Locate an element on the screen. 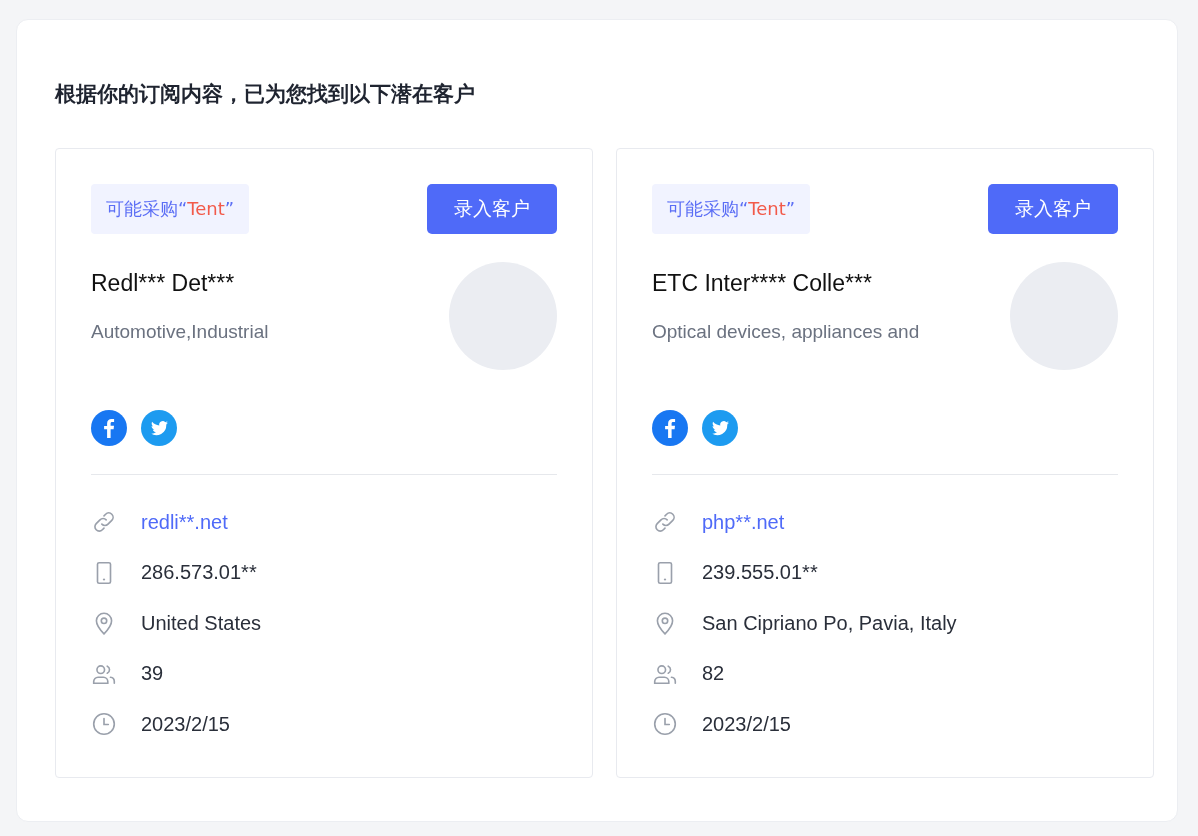 The width and height of the screenshot is (1198, 836). employees-text: 82 is located at coordinates (713, 674).